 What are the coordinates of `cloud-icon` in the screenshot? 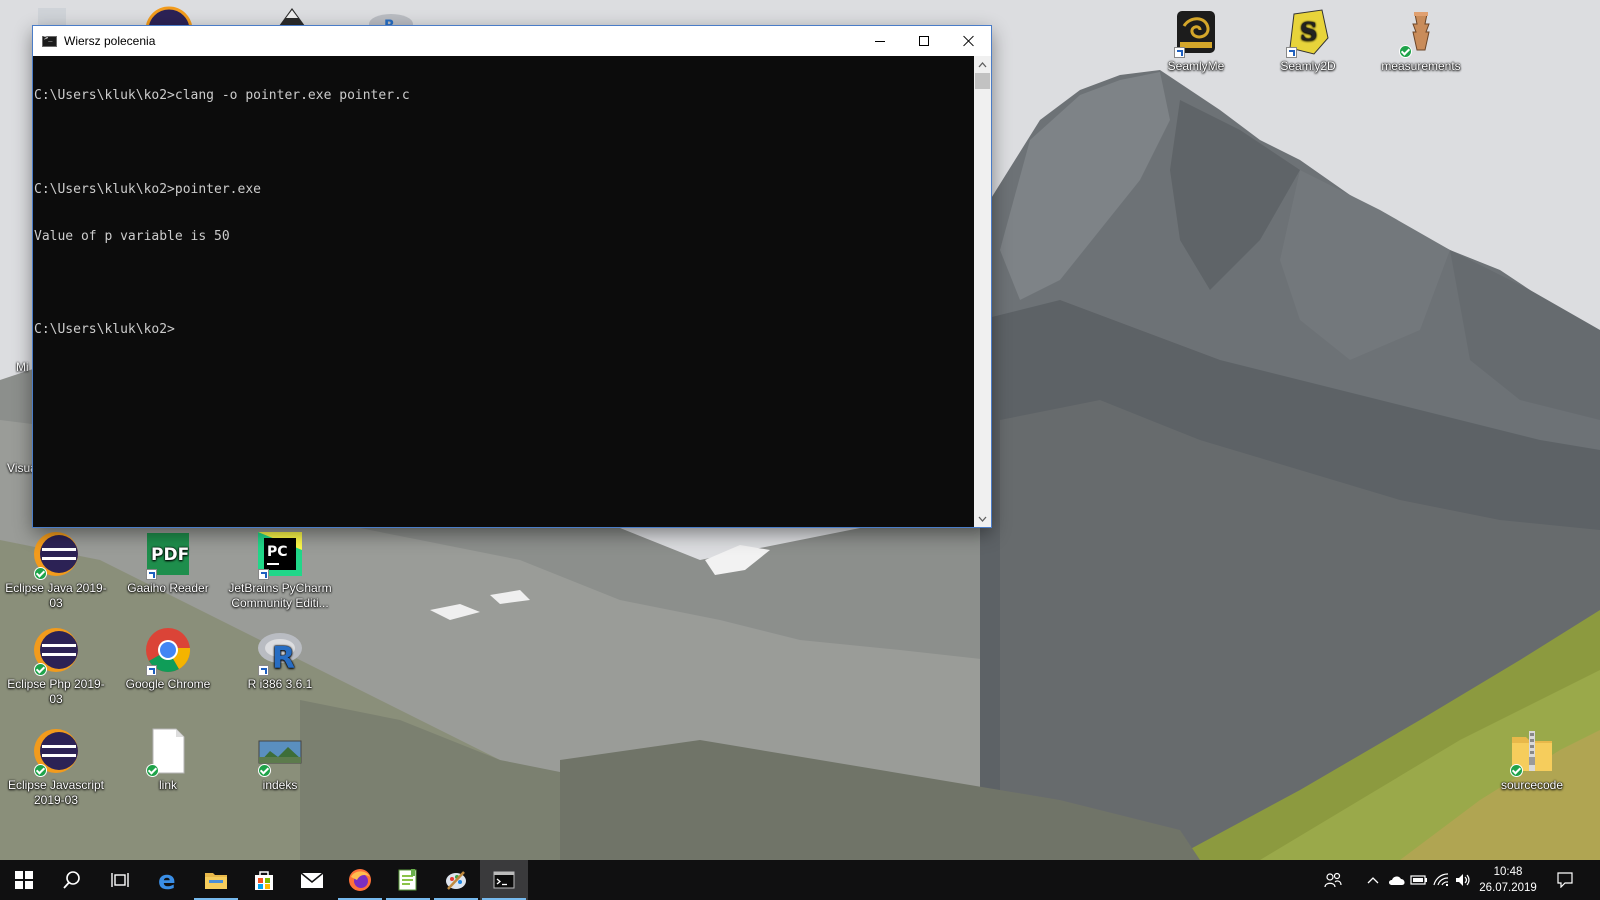 It's located at (1397, 880).